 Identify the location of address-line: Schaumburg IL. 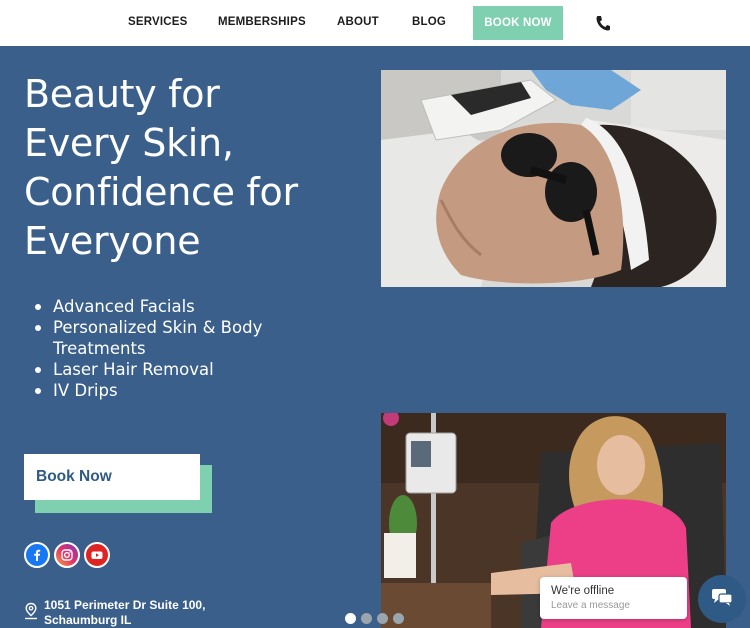
(88, 619).